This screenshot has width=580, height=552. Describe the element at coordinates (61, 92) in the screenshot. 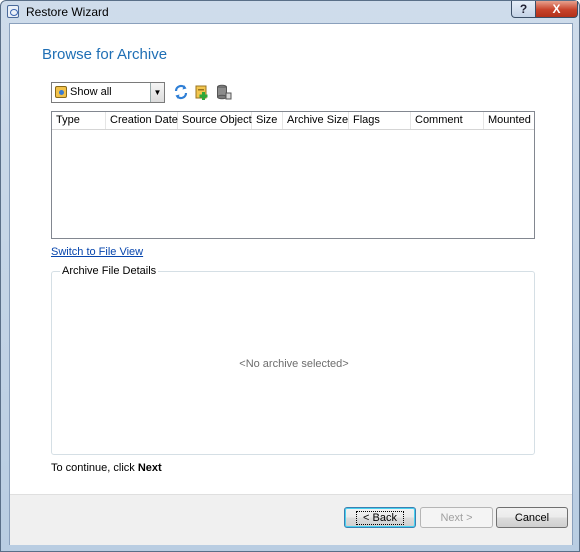

I see `filter-icon` at that location.